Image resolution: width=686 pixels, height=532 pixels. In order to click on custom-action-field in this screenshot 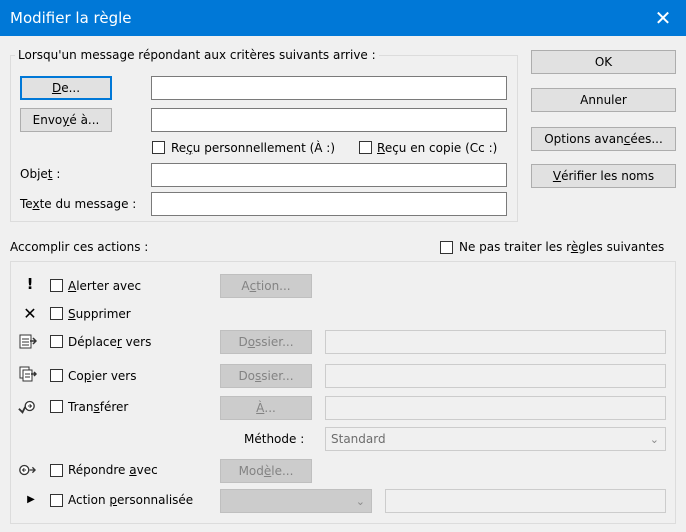, I will do `click(525, 501)`.